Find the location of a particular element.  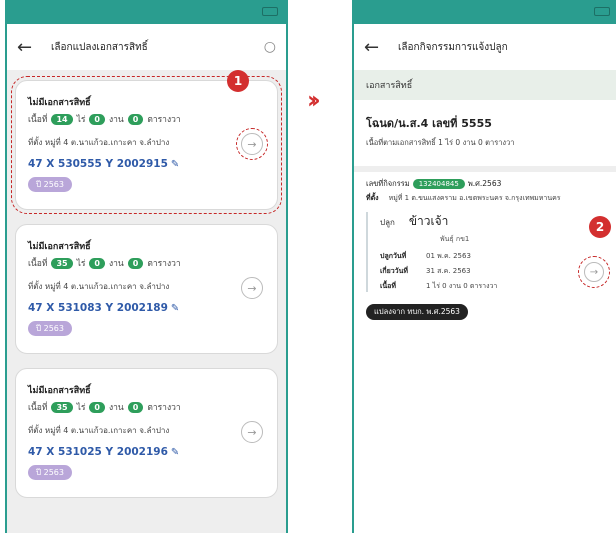

card-coordinates: 47 X 531025 Y 2002196 ✎ is located at coordinates (146, 452).